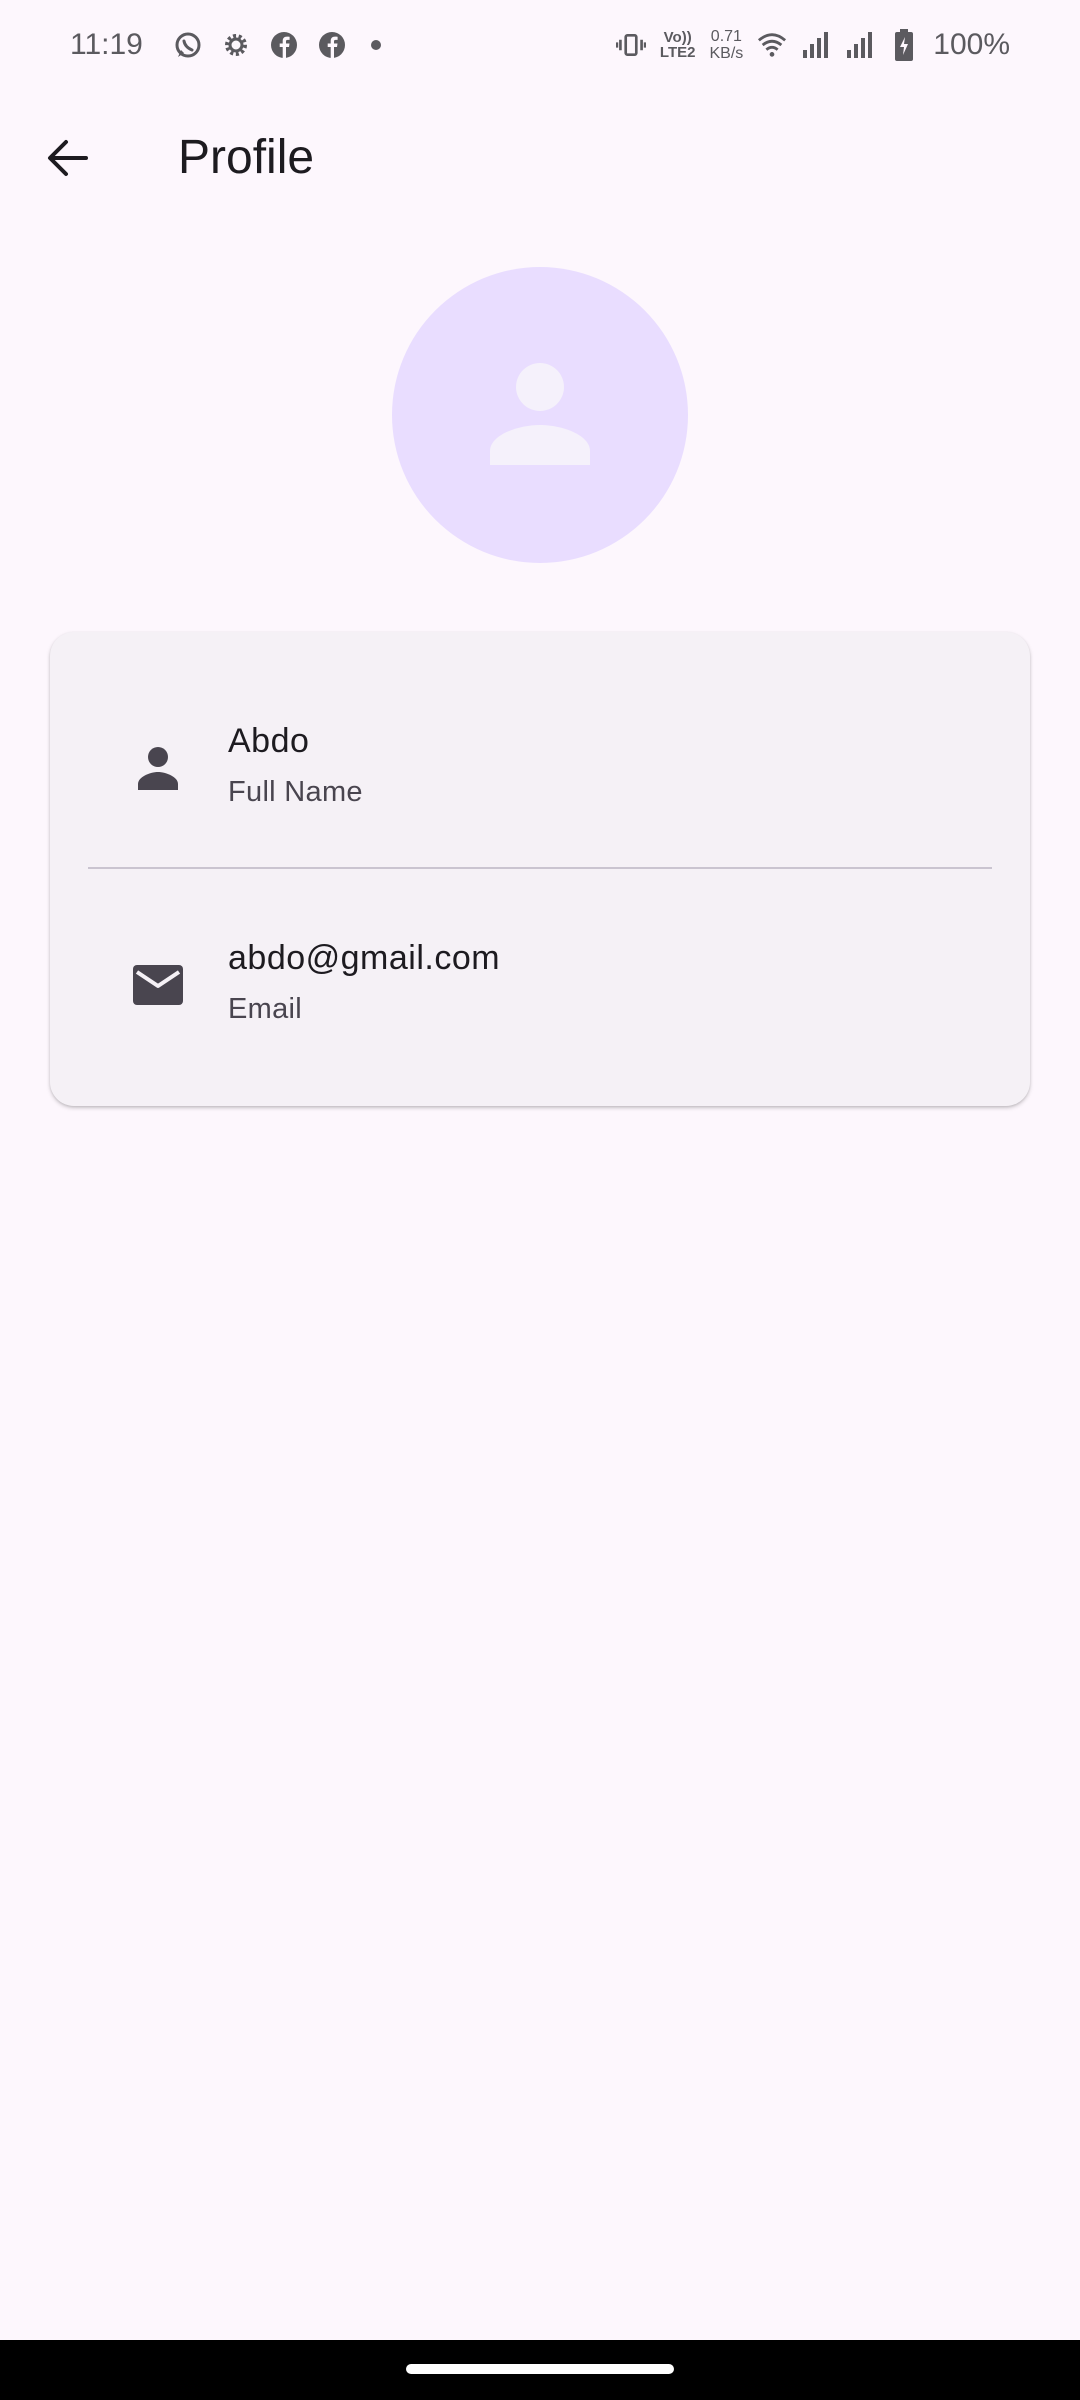 This screenshot has height=2400, width=1080. I want to click on home-indicator, so click(540, 2369).